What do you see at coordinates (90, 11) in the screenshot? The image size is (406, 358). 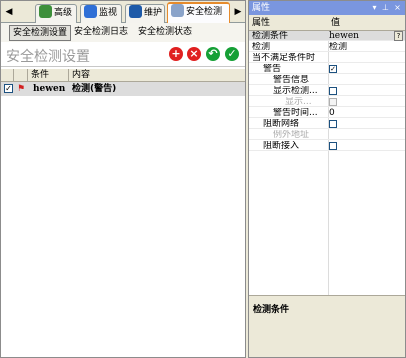 I see `monitor-icon` at bounding box center [90, 11].